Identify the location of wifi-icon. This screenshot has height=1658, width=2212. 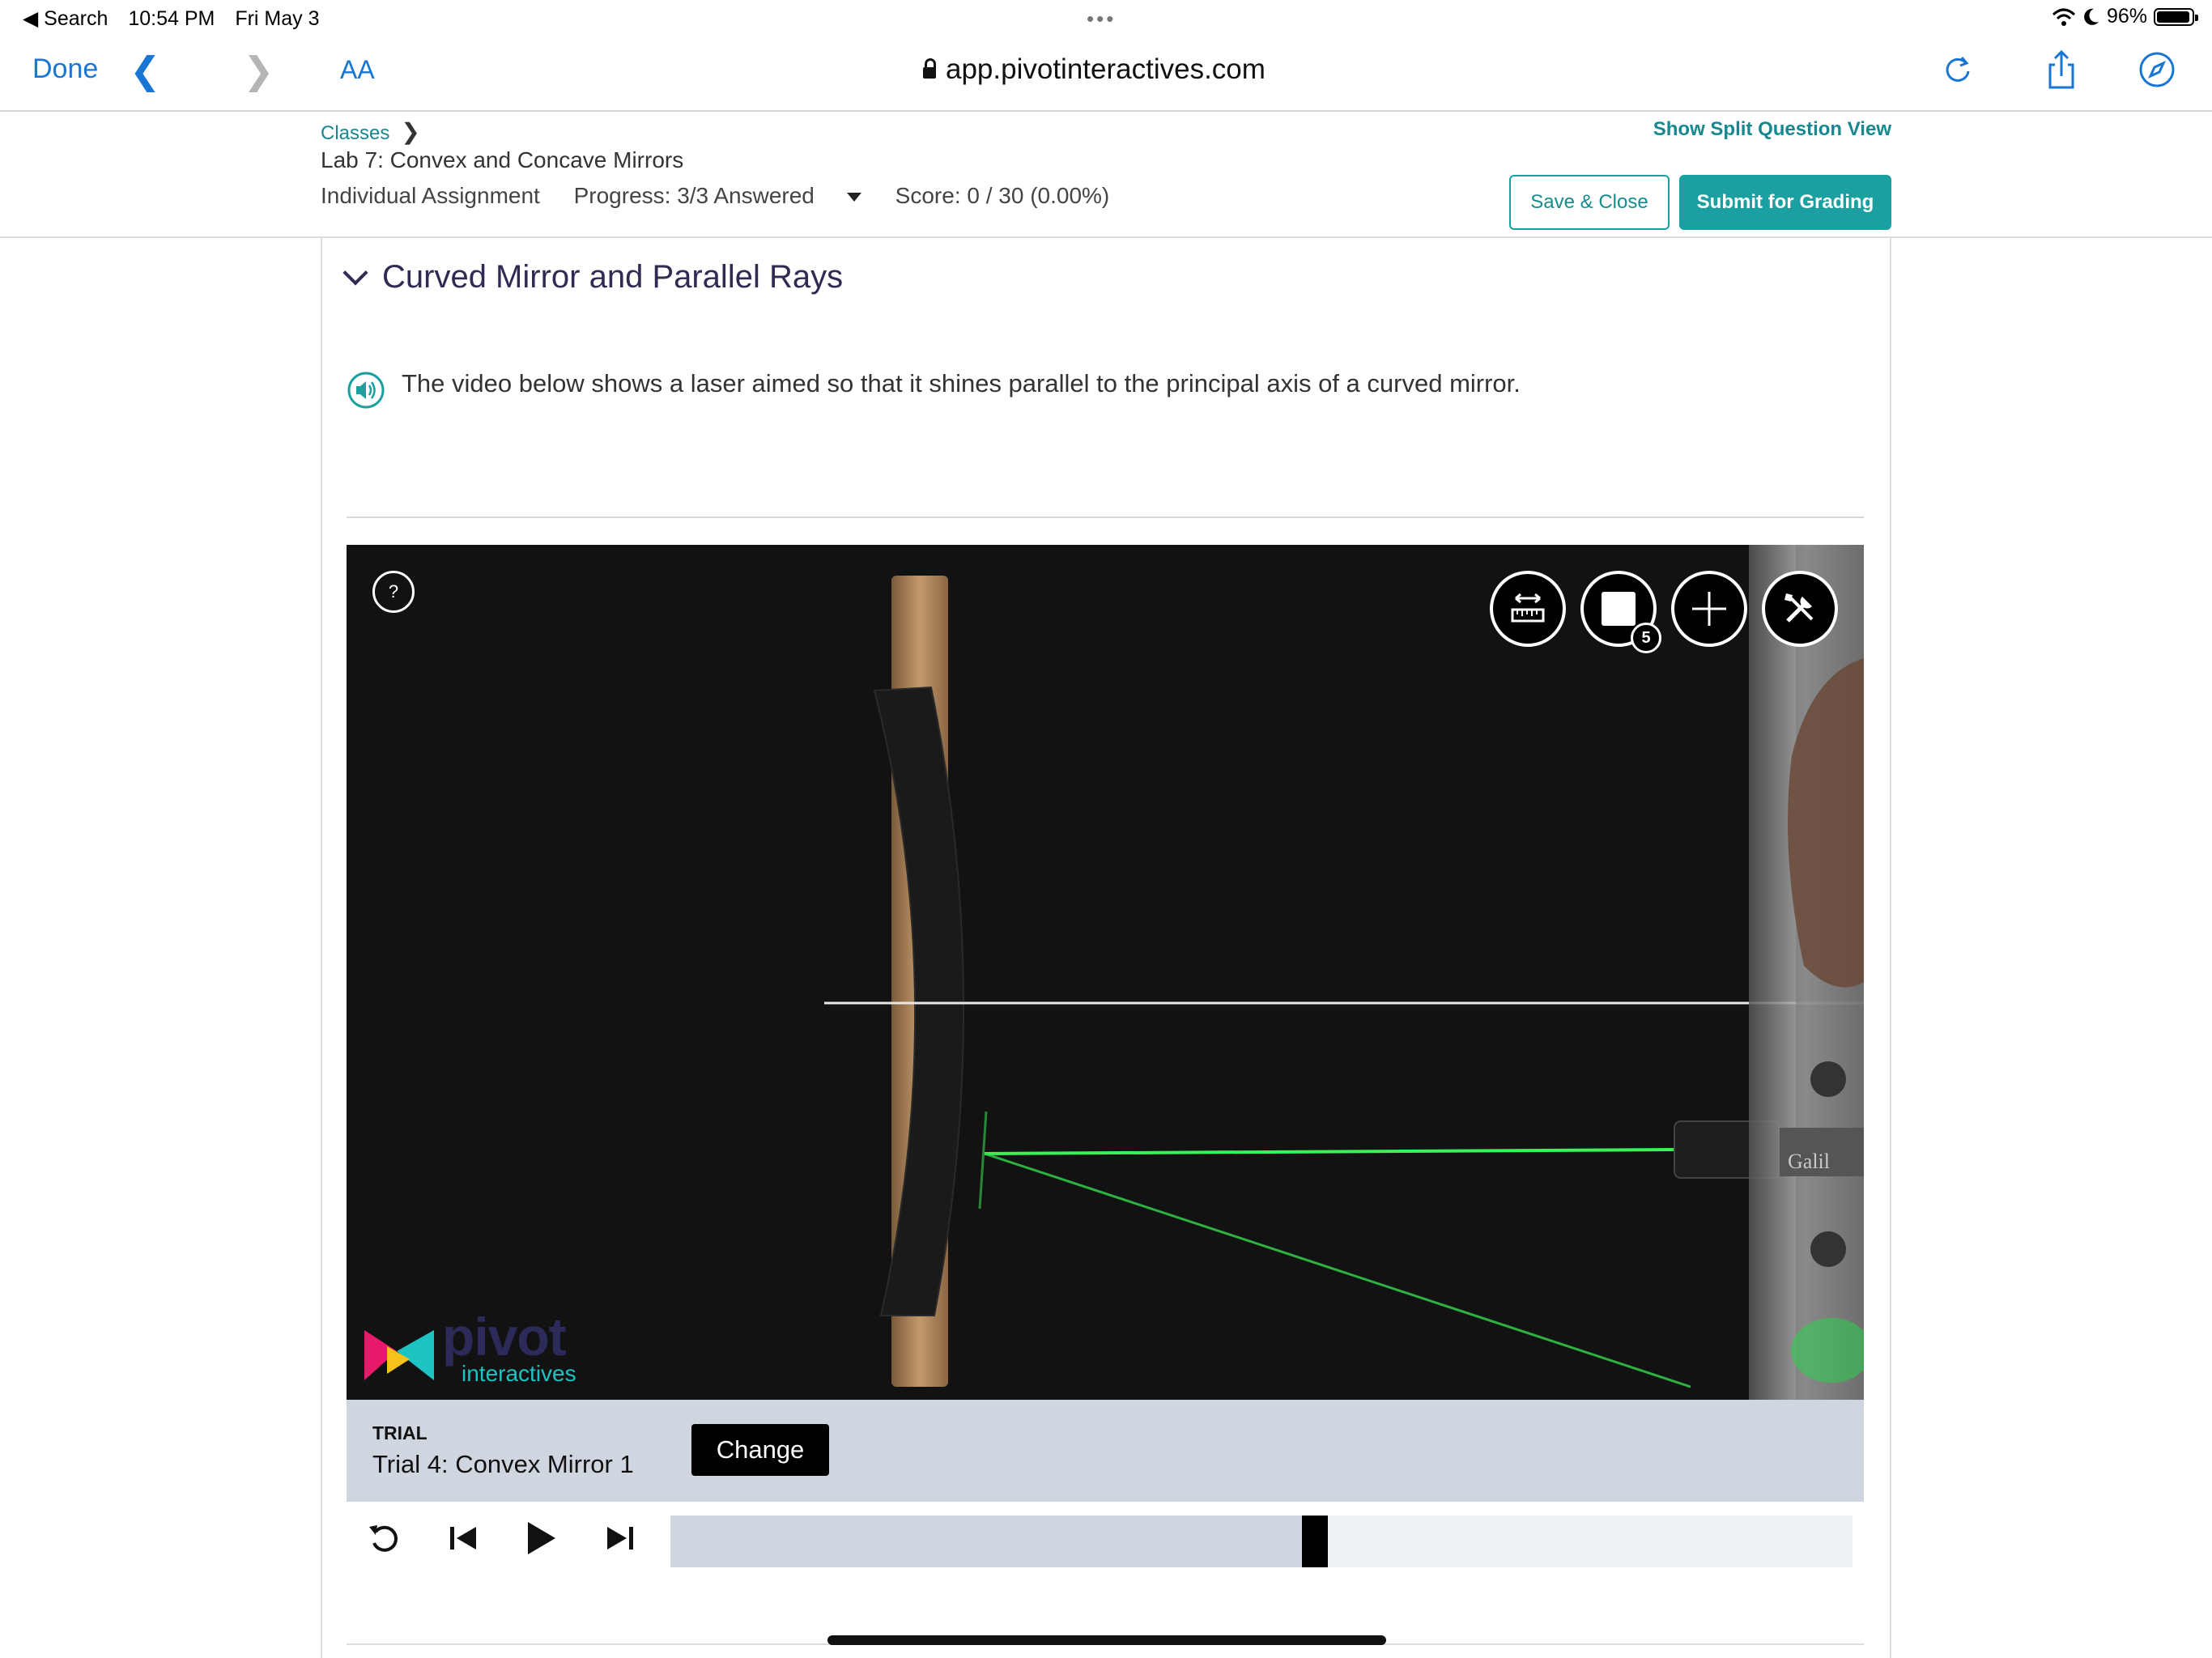
(2064, 17).